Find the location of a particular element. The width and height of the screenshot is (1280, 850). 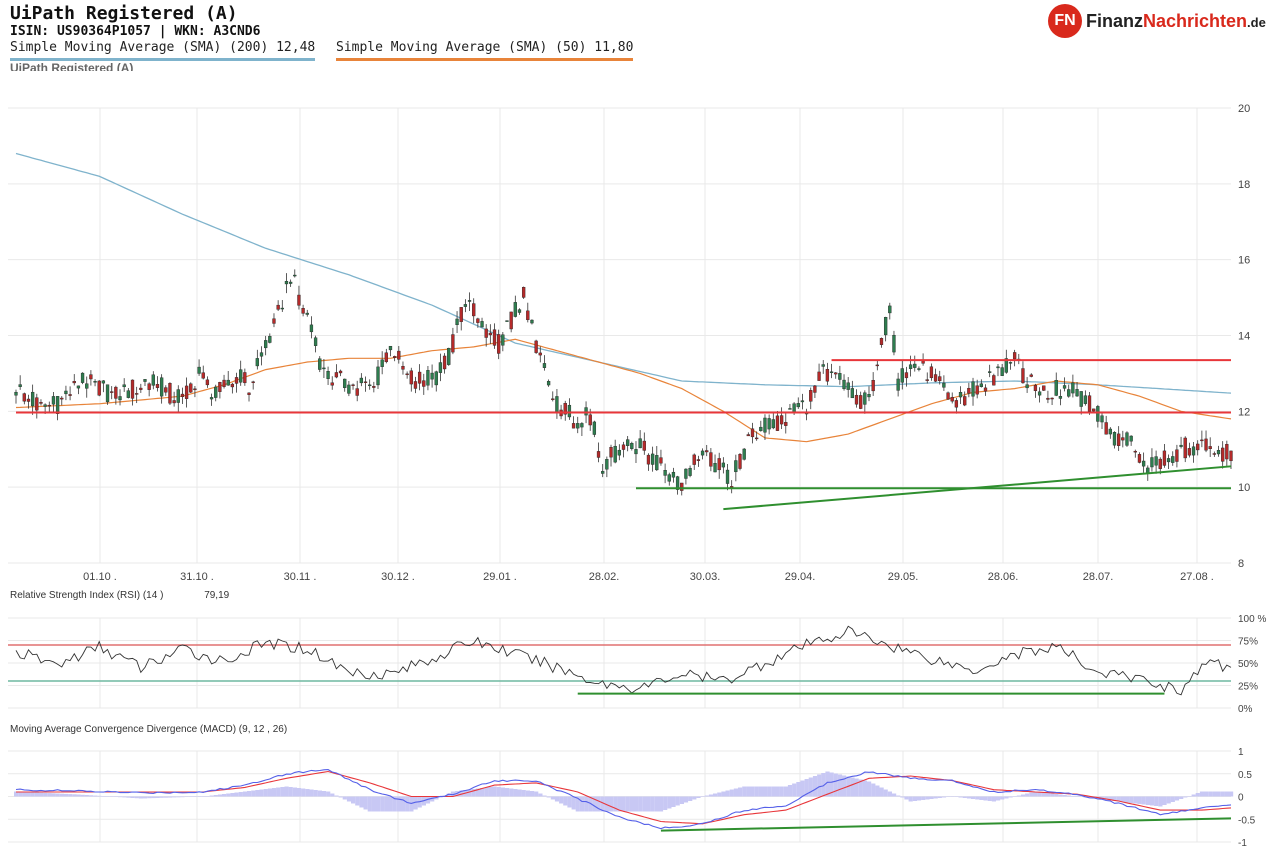

x-tick-7: 29.04. is located at coordinates (800, 577).